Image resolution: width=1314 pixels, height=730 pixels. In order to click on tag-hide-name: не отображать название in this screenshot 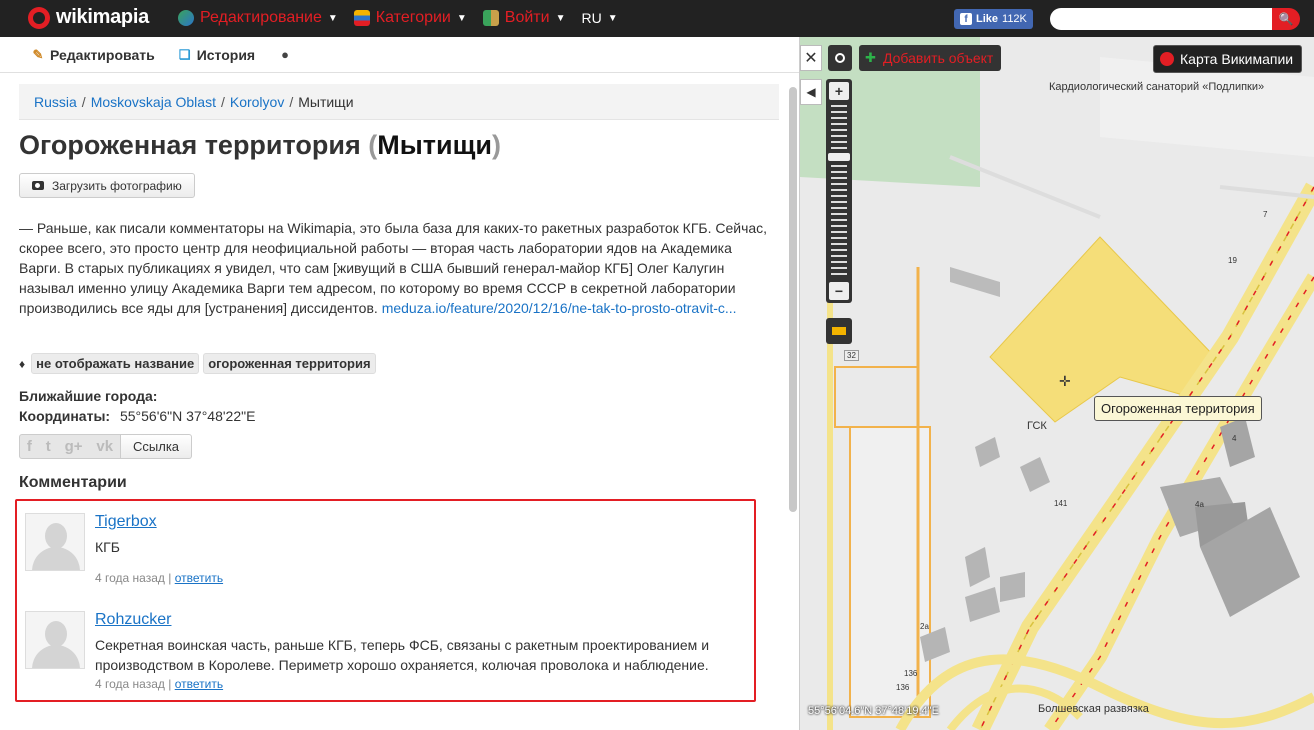, I will do `click(115, 363)`.